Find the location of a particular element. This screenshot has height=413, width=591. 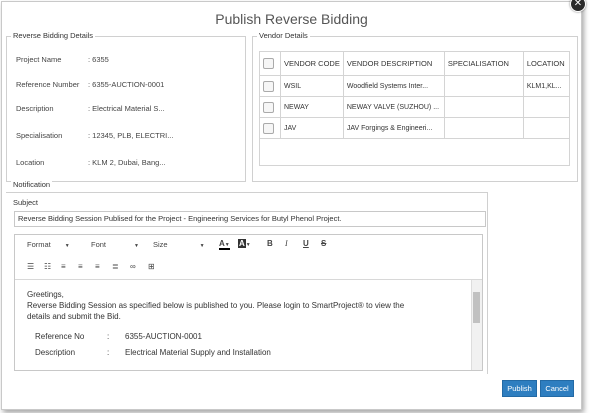

vendor-details-legend: Vendor Details is located at coordinates (283, 35).